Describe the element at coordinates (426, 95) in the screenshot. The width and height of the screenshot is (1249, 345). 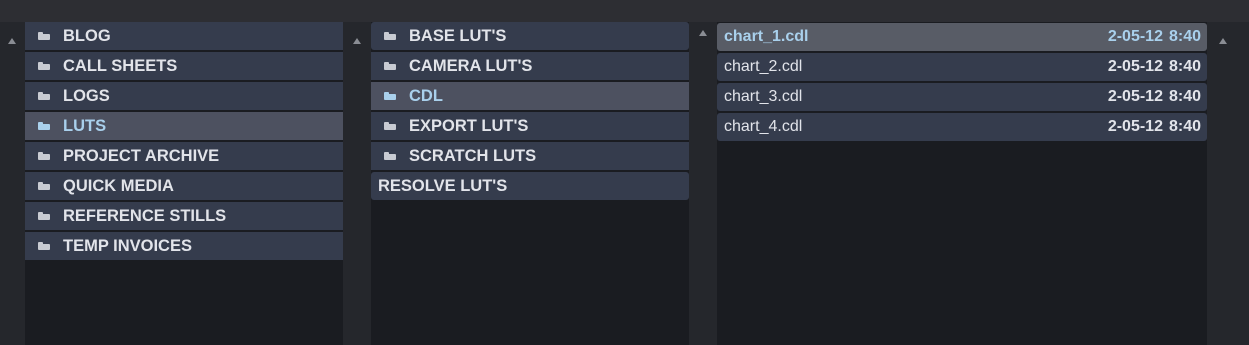
I see `folder-label: CDL` at that location.